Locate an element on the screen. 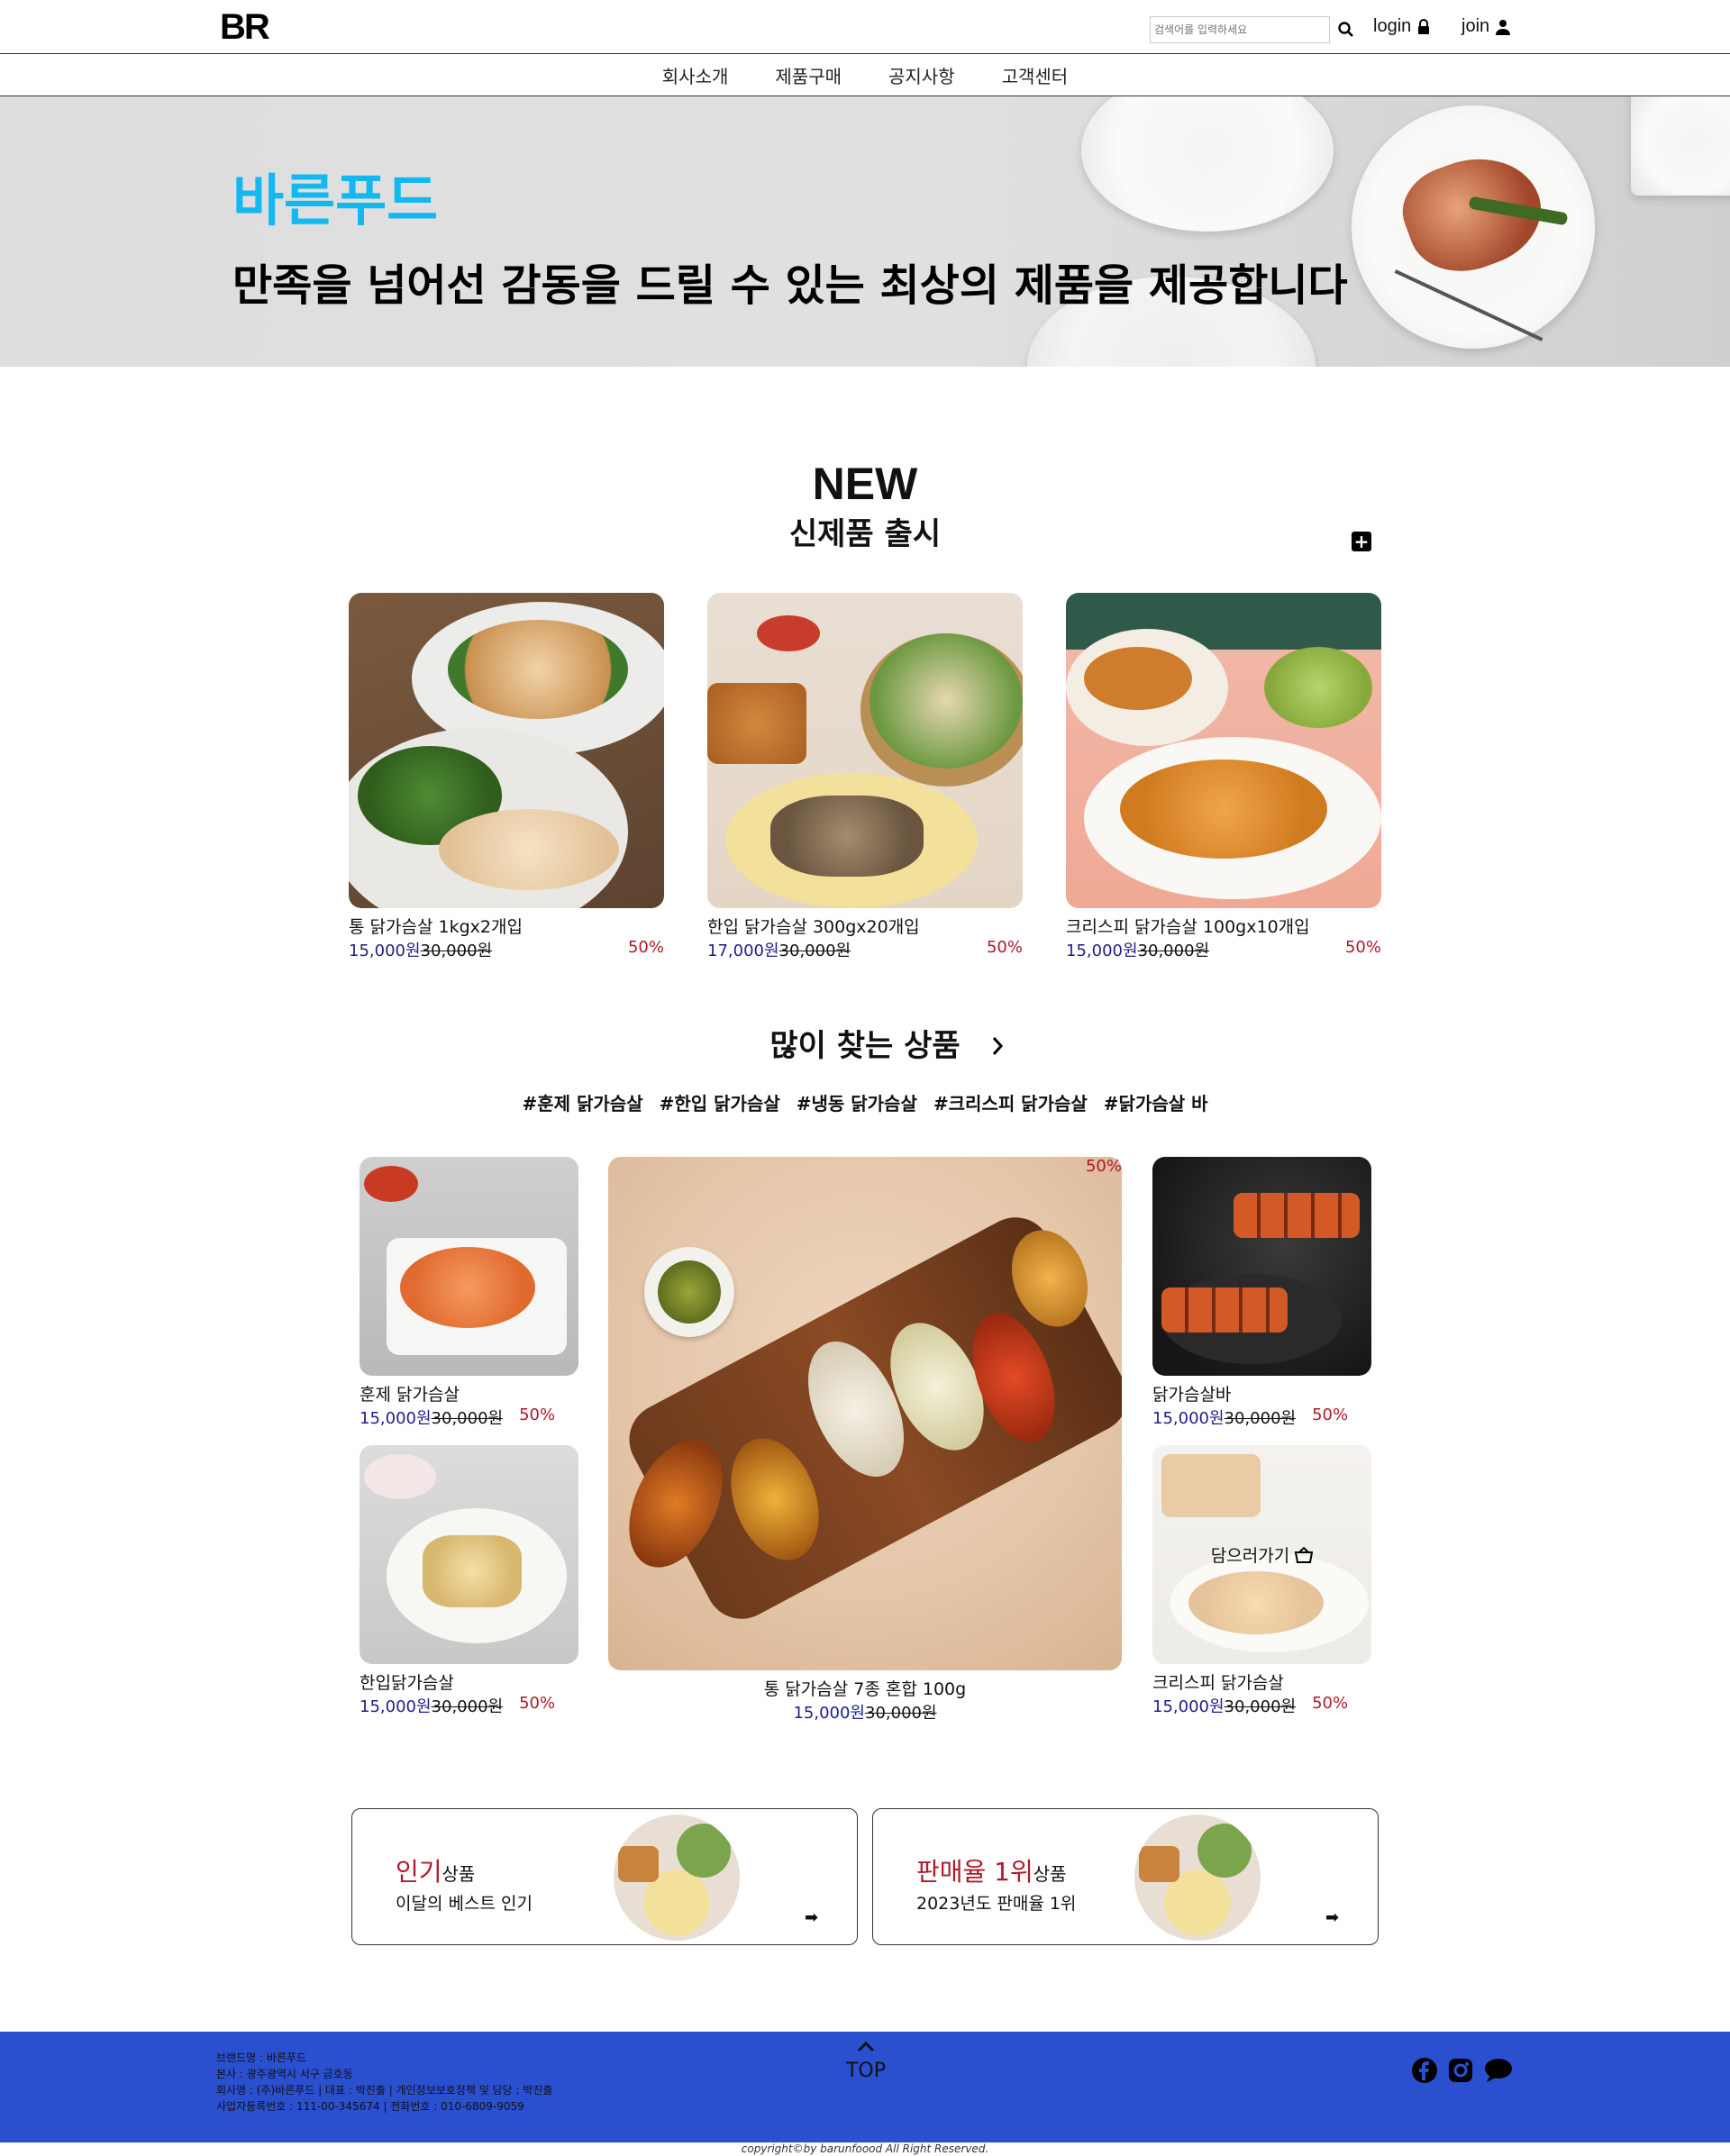 The height and width of the screenshot is (2156, 1730). promo-card-bestseller: 판매율 1위상품 2023년도 판매율 1위 ➡ is located at coordinates (1125, 1877).